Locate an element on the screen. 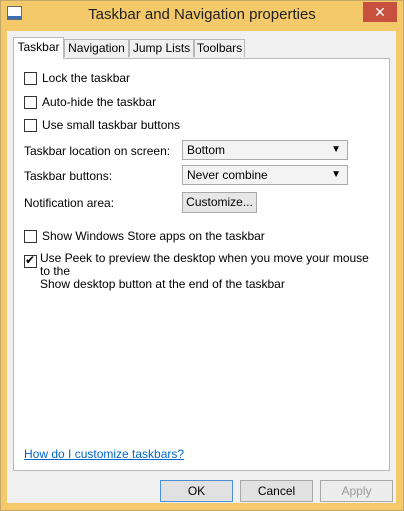  checkbox-label: Use small taskbar buttons is located at coordinates (111, 125).